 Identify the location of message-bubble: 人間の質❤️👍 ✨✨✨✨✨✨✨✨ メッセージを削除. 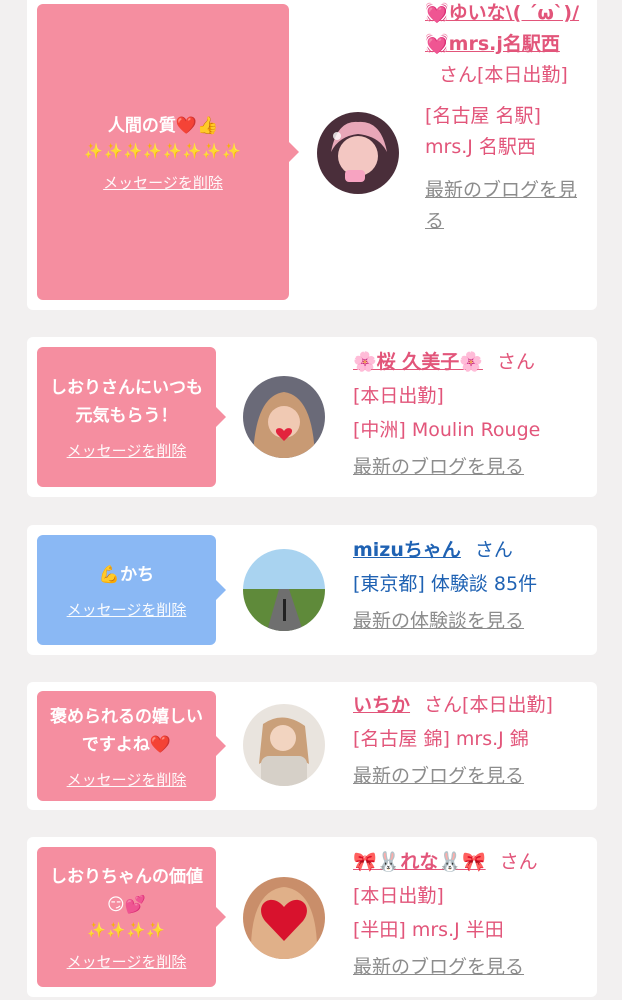
(168, 152).